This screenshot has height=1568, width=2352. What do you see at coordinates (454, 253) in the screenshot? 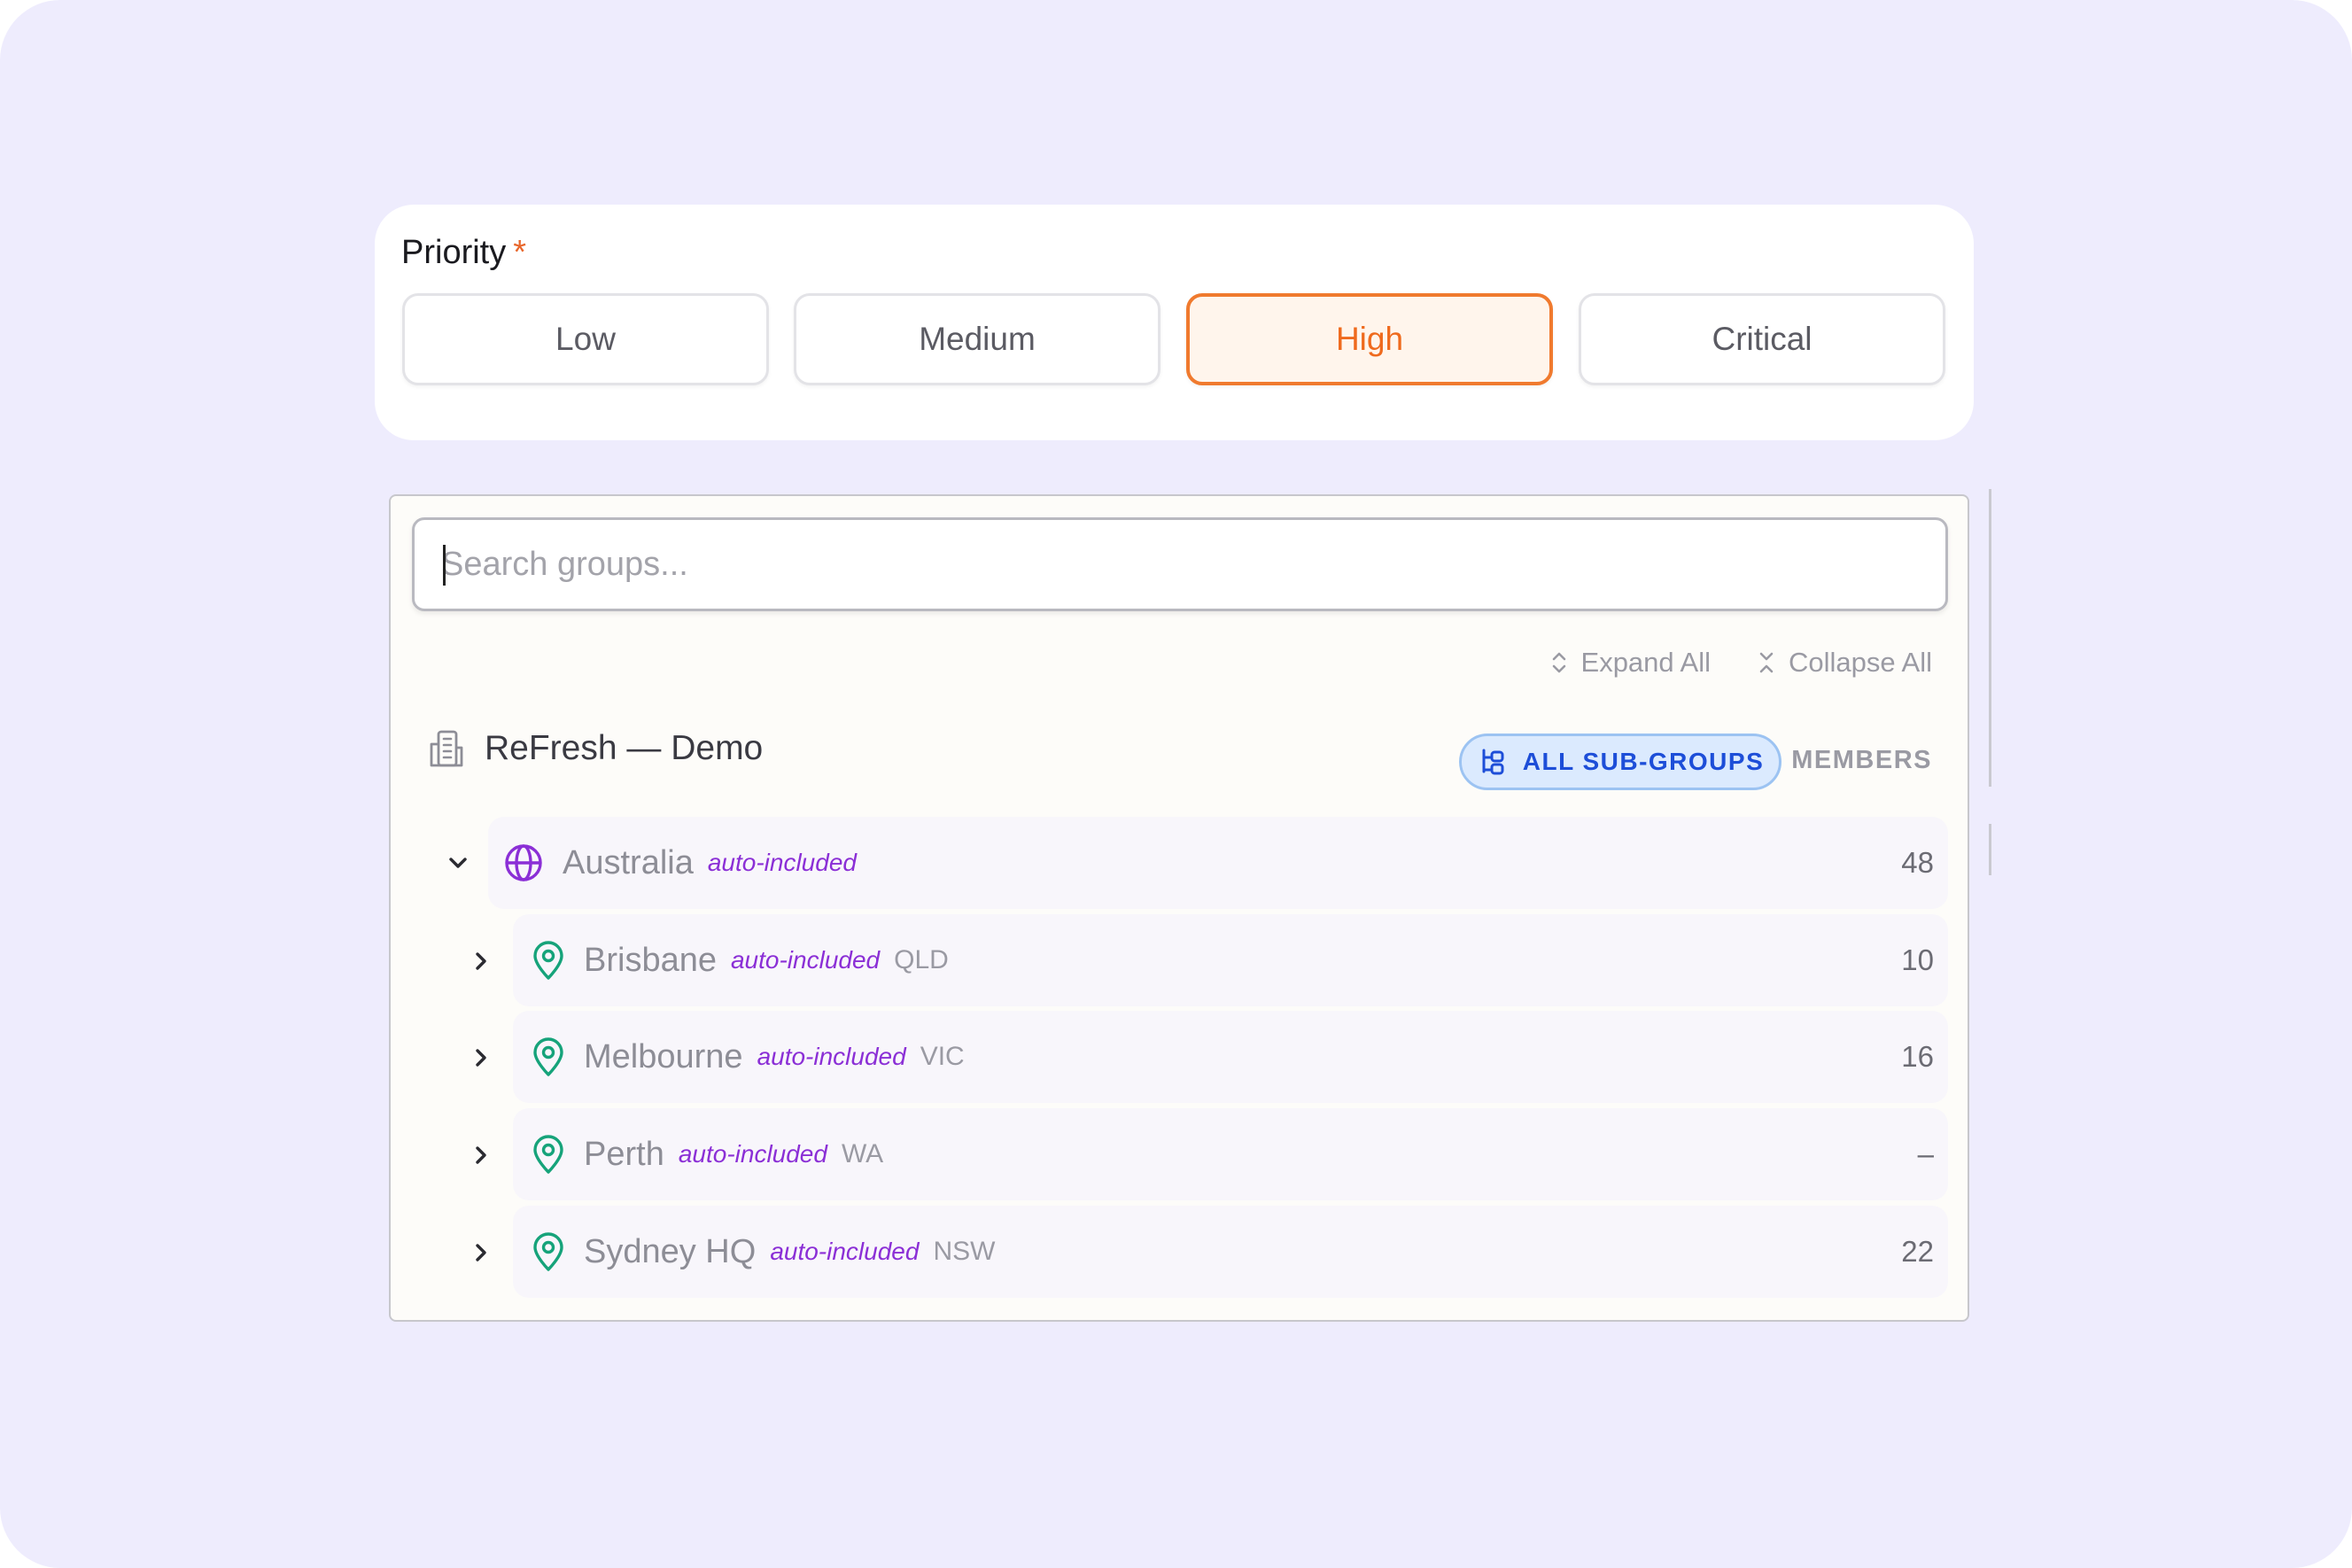
I see `priority-label-text: Priority` at bounding box center [454, 253].